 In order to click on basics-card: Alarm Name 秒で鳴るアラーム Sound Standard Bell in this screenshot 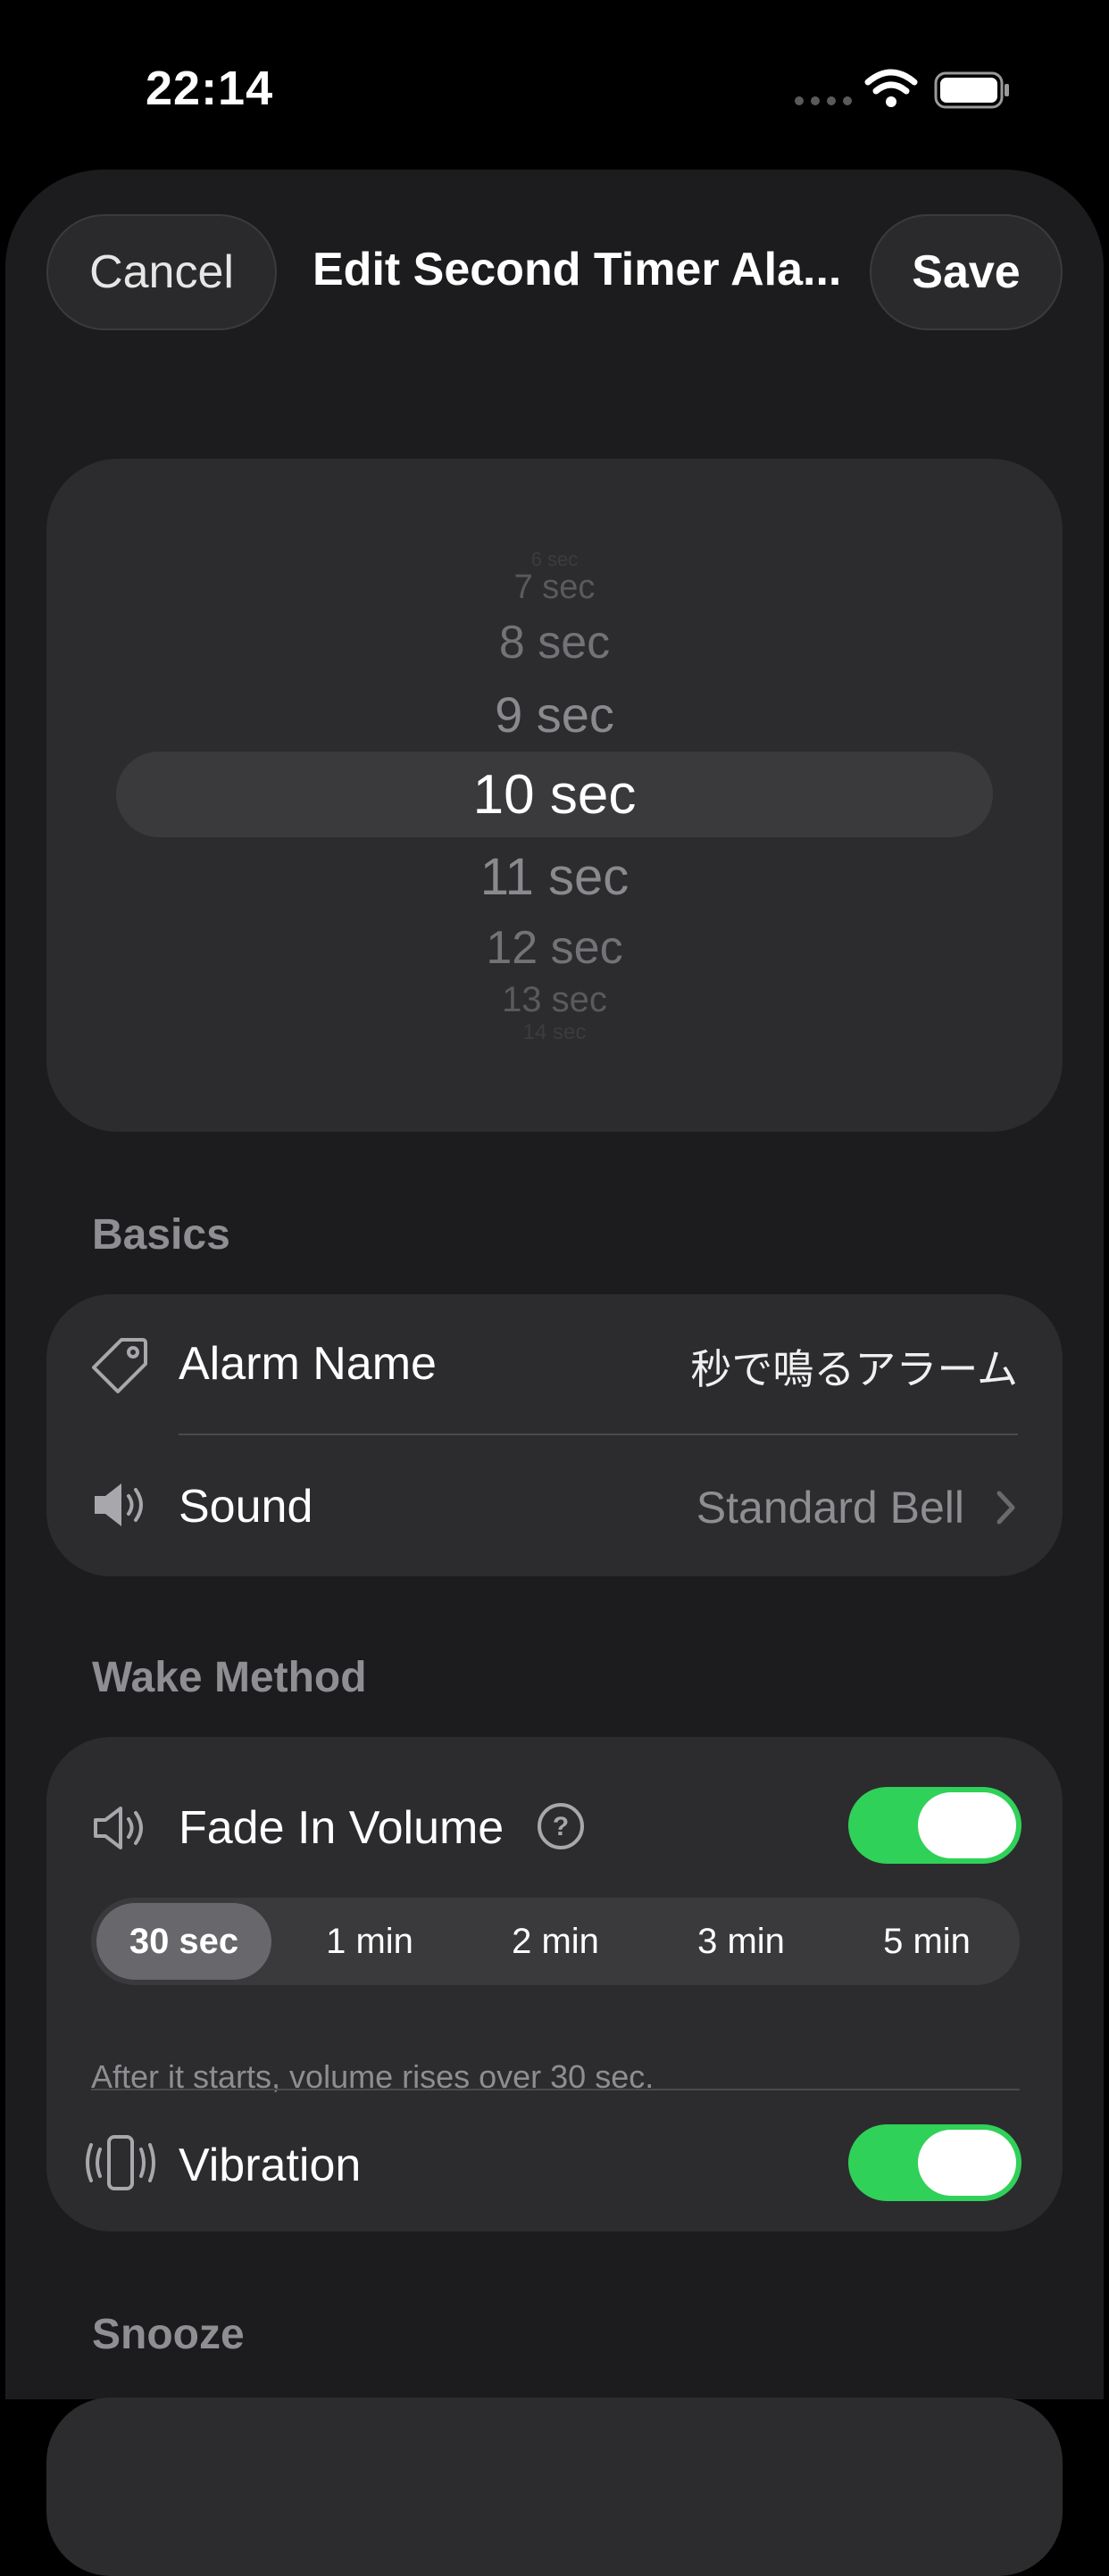, I will do `click(554, 1435)`.